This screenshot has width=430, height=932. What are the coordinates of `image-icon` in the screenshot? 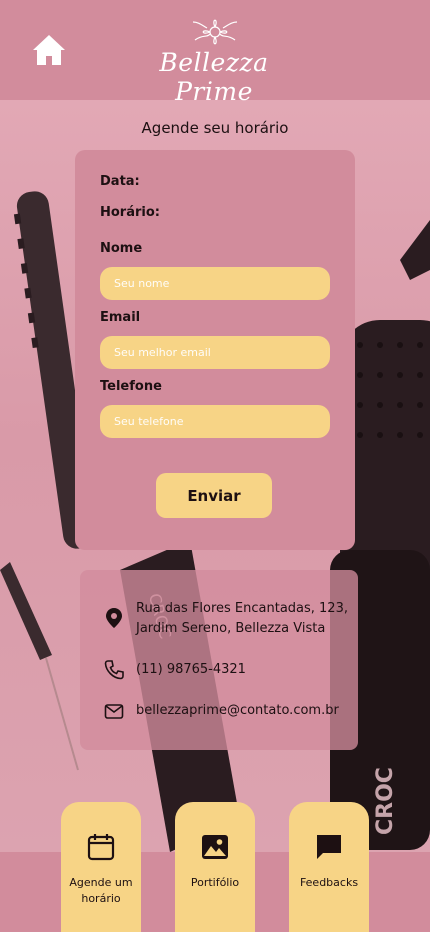 It's located at (215, 847).